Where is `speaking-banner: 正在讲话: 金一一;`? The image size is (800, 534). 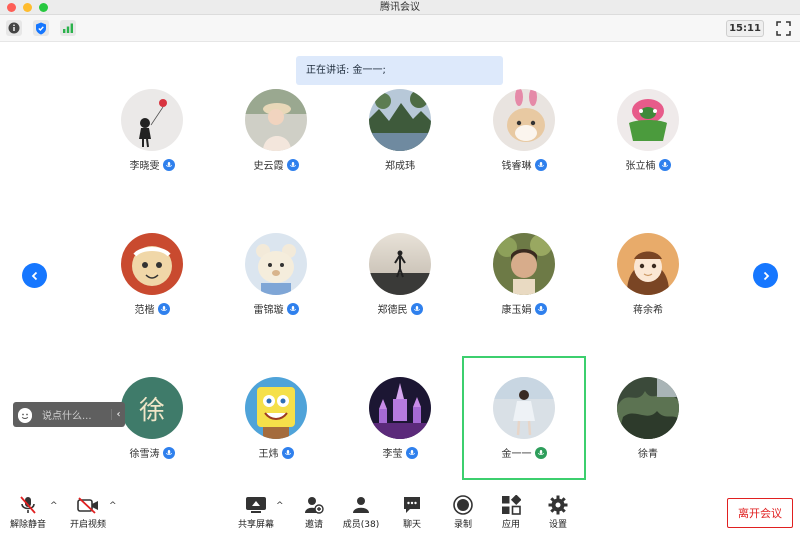
speaking-banner: 正在讲话: 金一一; is located at coordinates (399, 70).